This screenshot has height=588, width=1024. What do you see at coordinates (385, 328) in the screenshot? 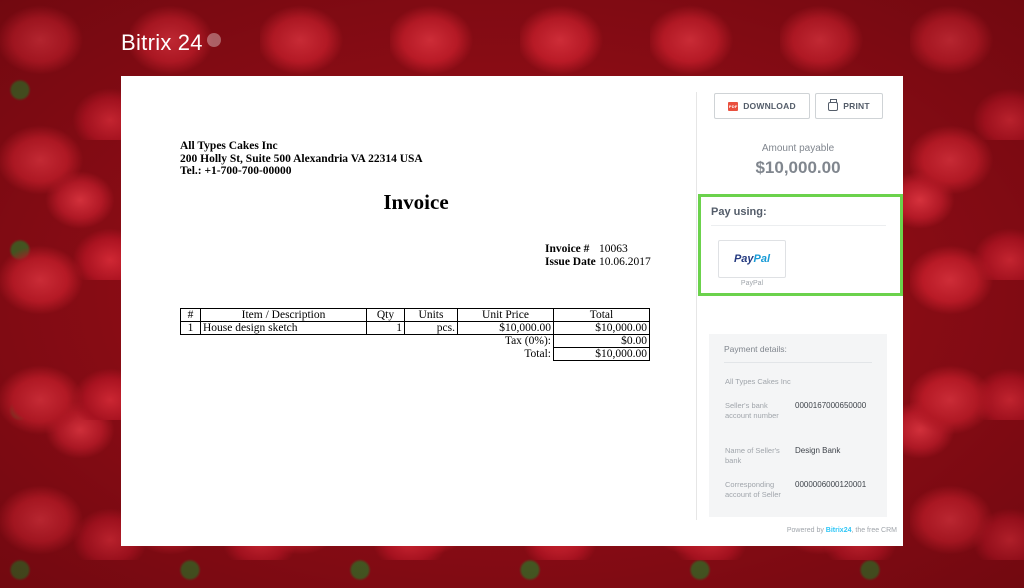
I see `row-qty: 1` at bounding box center [385, 328].